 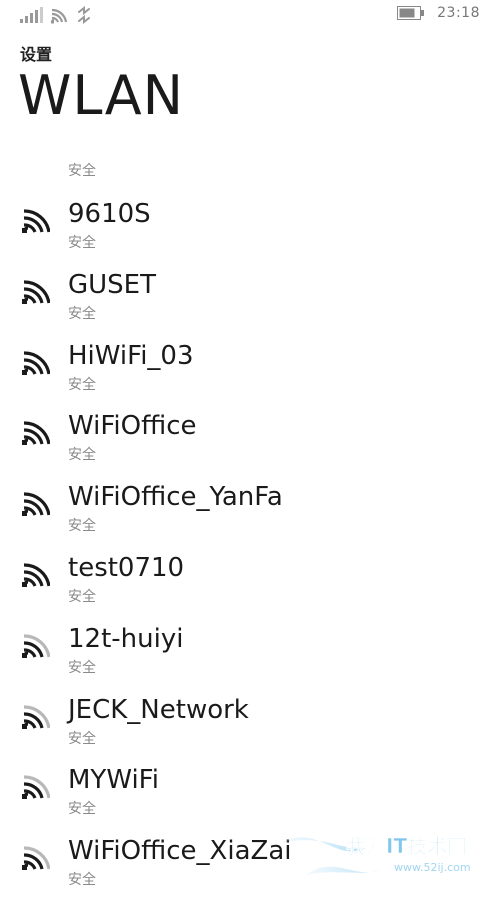 I want to click on network-item-test0710: test0710 安全, so click(x=250, y=584).